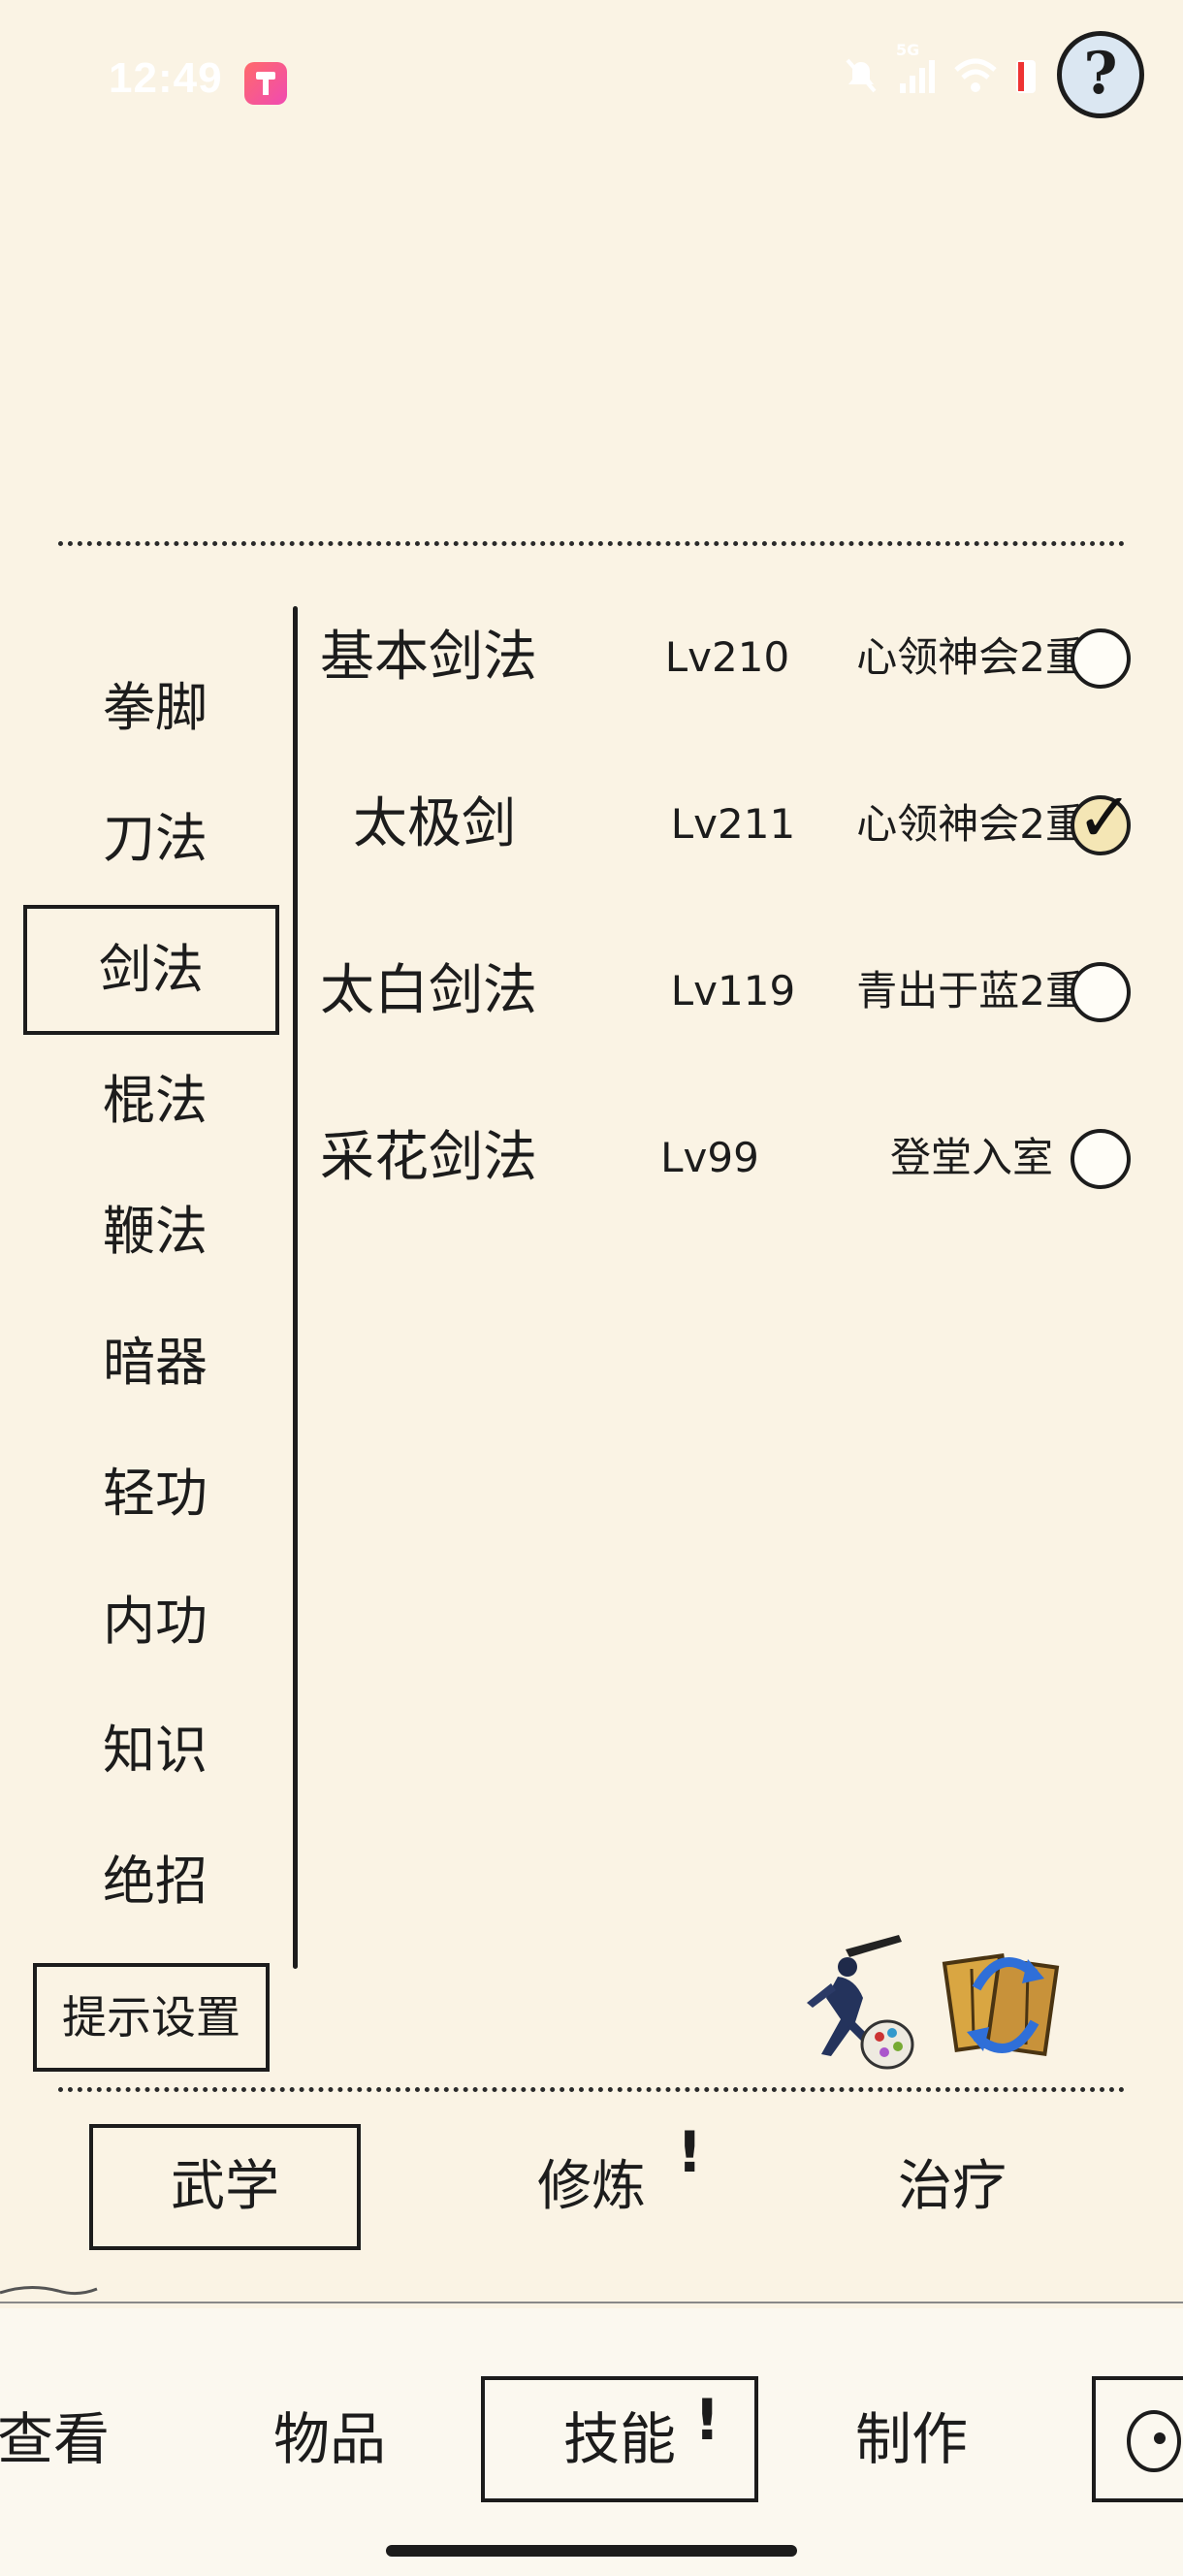 Image resolution: width=1183 pixels, height=2576 pixels. I want to click on skill-level: Lv210, so click(727, 657).